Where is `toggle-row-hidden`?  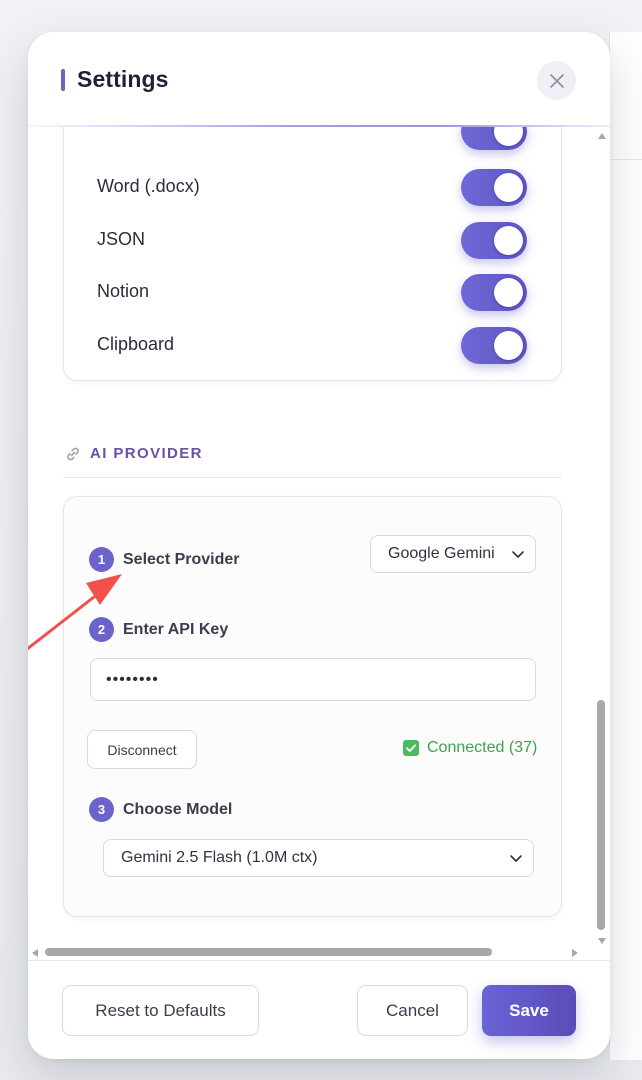
toggle-row-hidden is located at coordinates (312, 139).